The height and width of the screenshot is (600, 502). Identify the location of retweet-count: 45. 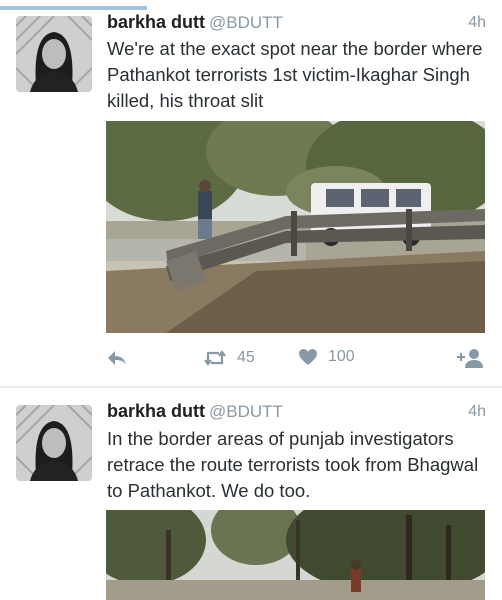
(246, 357).